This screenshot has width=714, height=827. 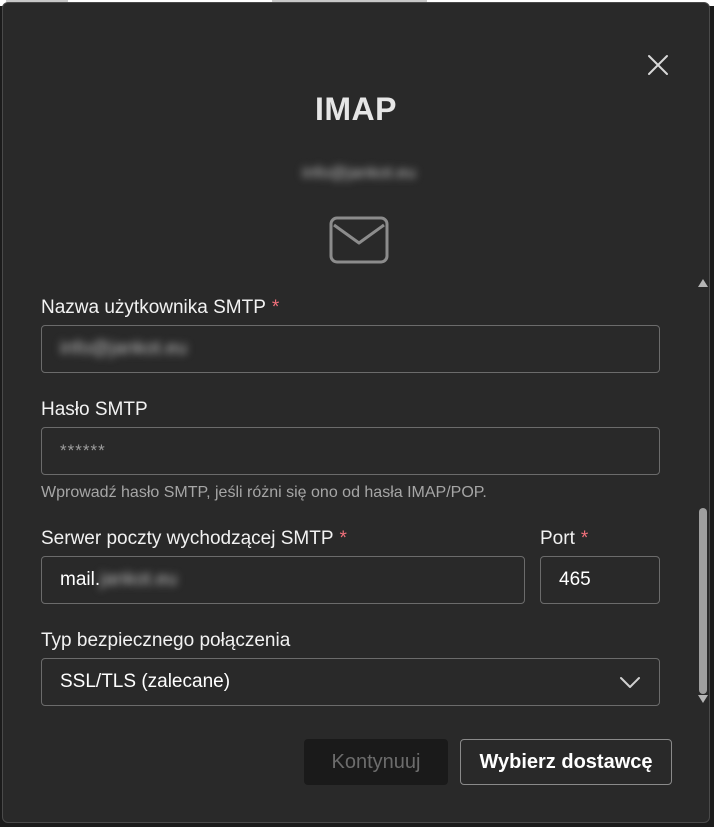 I want to click on port-value: 465, so click(x=575, y=579).